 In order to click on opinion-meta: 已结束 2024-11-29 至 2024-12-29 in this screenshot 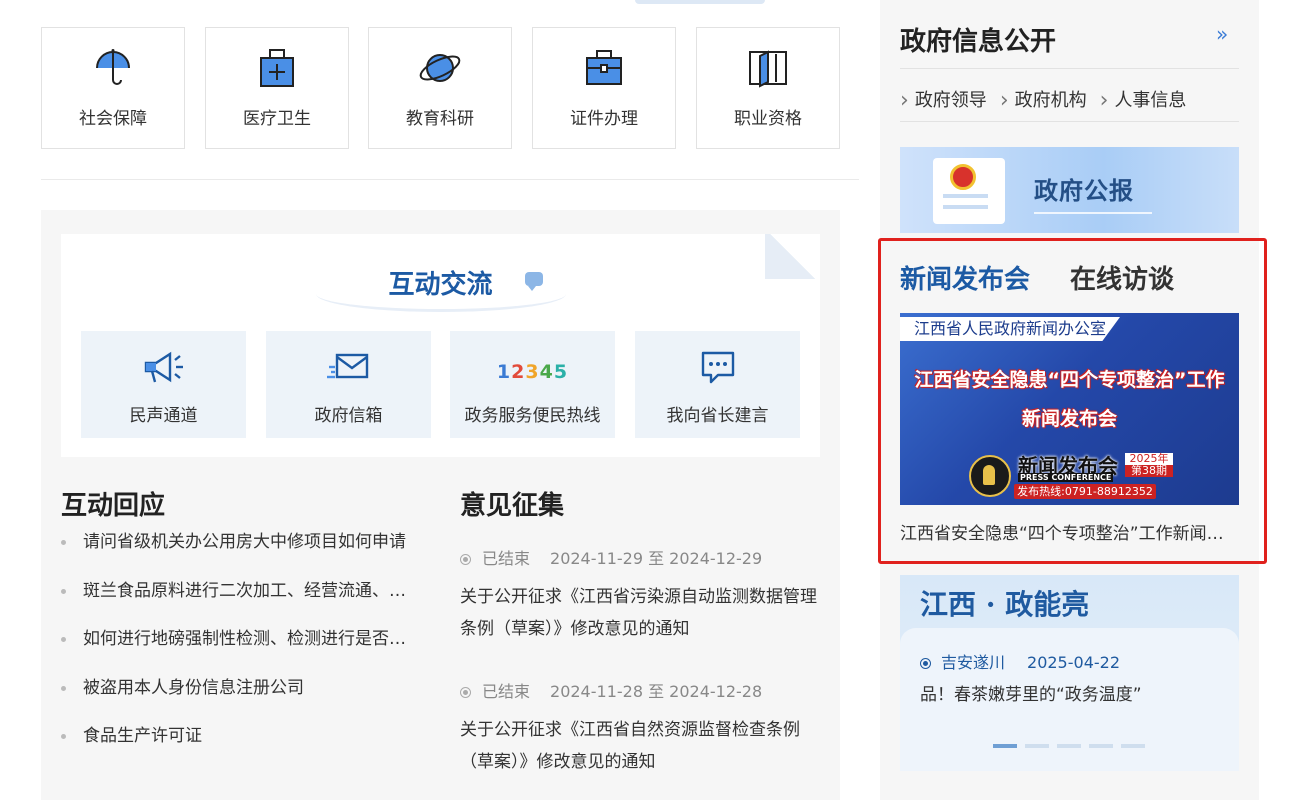, I will do `click(640, 556)`.